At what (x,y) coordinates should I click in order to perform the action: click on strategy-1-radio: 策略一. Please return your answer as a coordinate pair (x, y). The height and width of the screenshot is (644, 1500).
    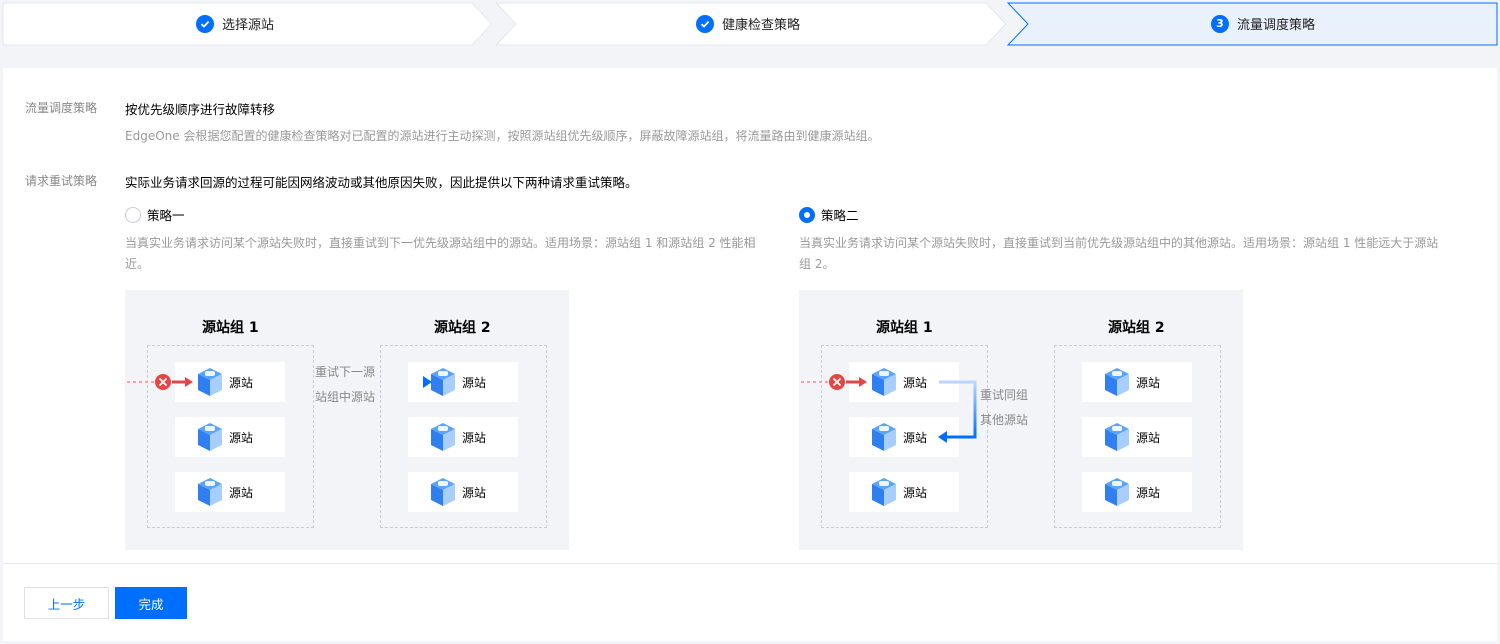
    Looking at the image, I should click on (155, 214).